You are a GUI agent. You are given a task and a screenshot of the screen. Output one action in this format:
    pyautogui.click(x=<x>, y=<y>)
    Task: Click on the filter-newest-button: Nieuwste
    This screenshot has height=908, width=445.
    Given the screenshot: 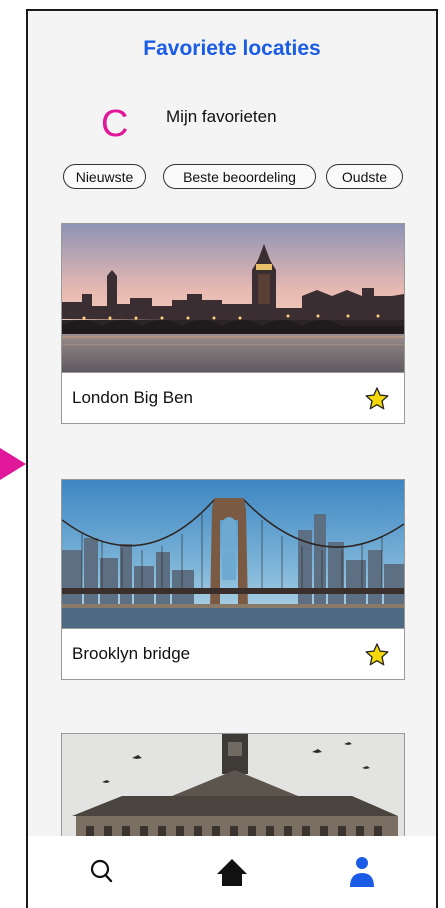 What is the action you would take?
    pyautogui.click(x=104, y=176)
    